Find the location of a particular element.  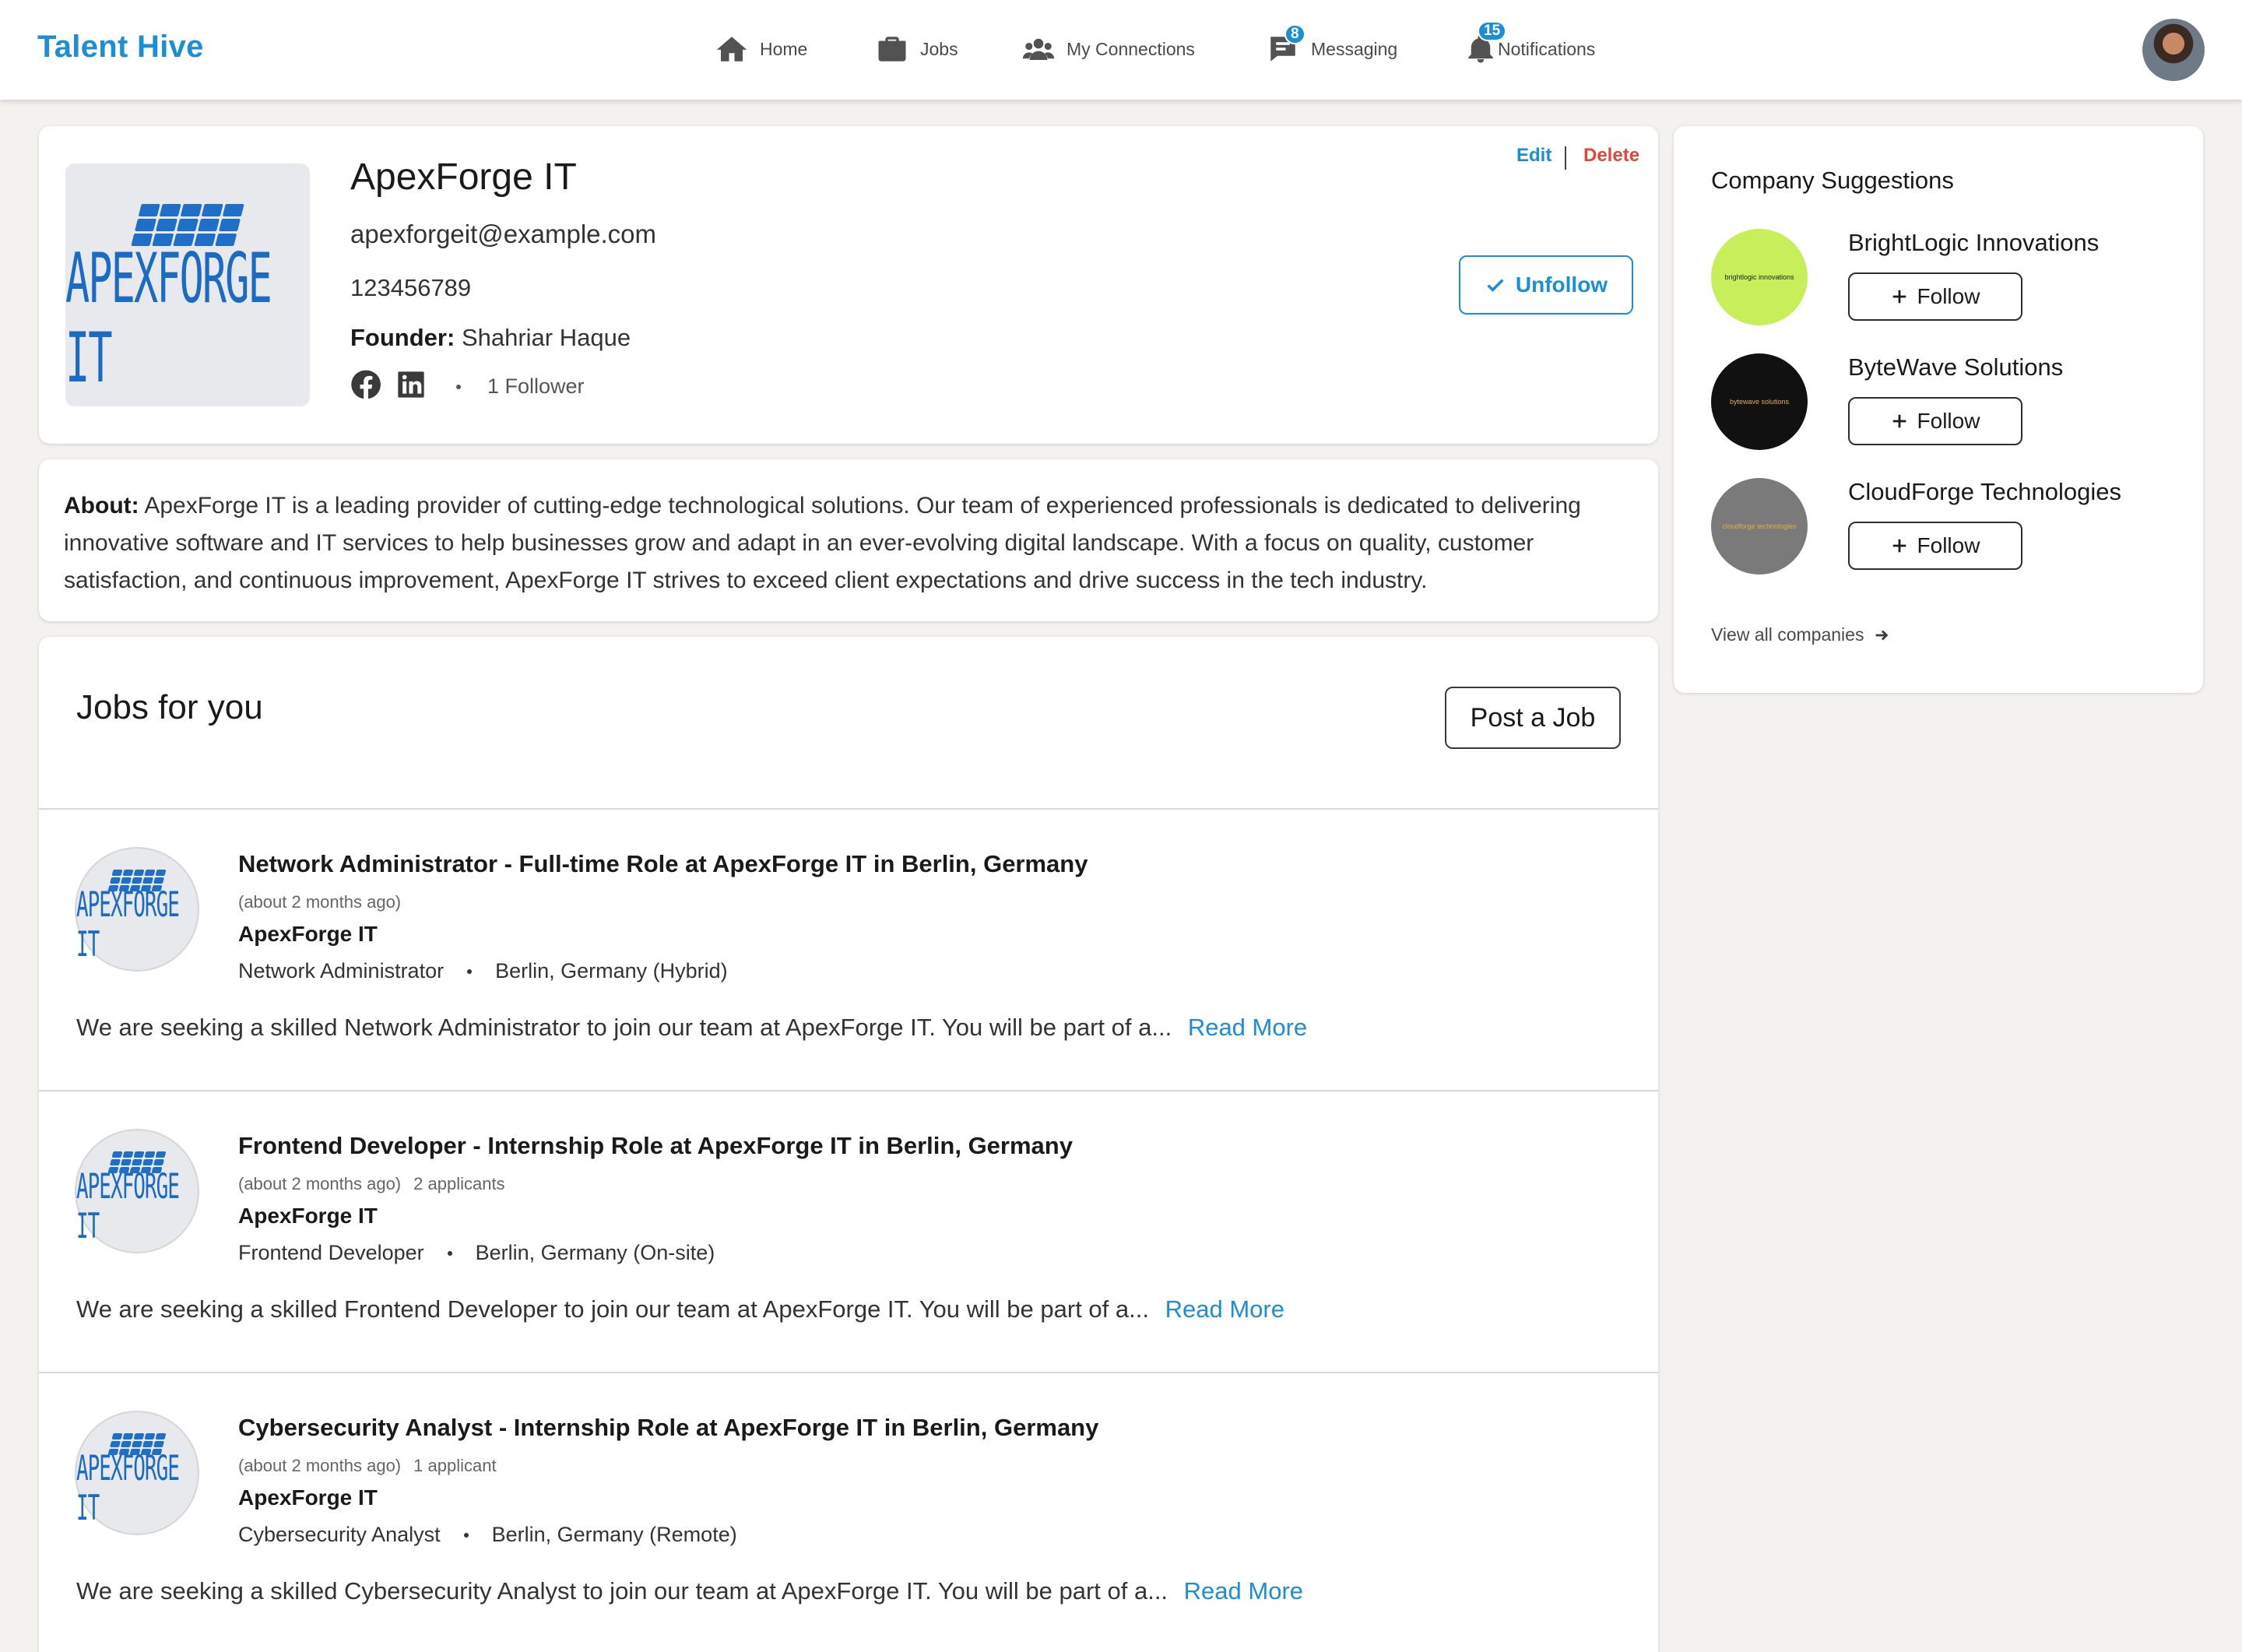

edit-delete-divider is located at coordinates (1565, 158).